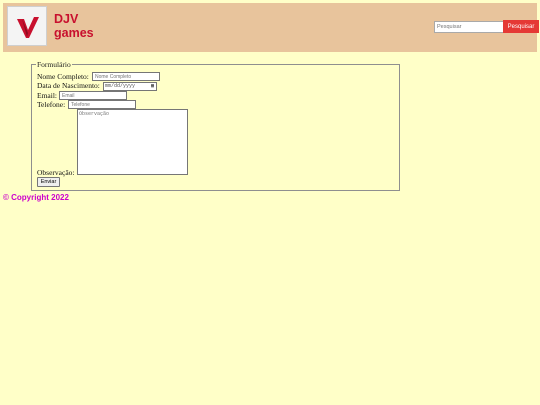 This screenshot has width=540, height=405. Describe the element at coordinates (470, 27) in the screenshot. I see `search-input` at that location.